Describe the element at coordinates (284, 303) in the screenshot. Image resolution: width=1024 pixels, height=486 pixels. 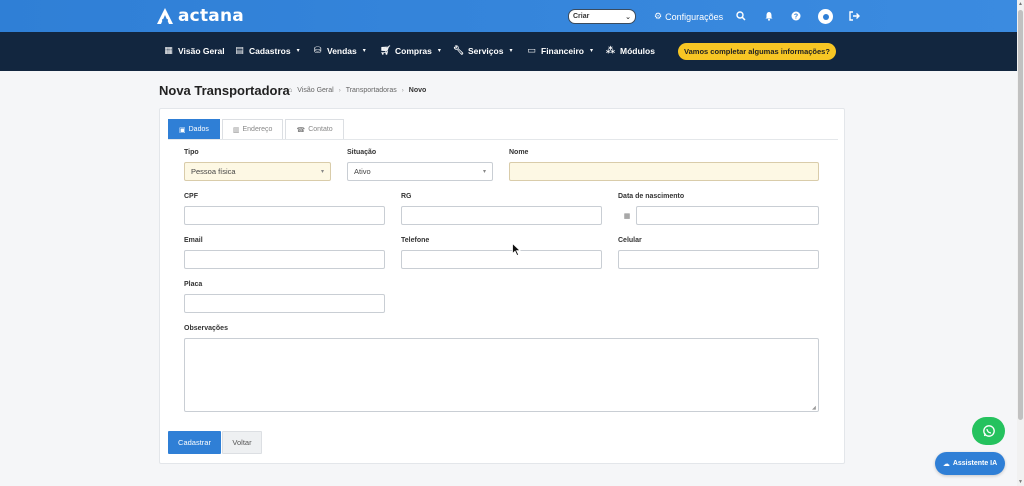
I see `placa-input` at that location.